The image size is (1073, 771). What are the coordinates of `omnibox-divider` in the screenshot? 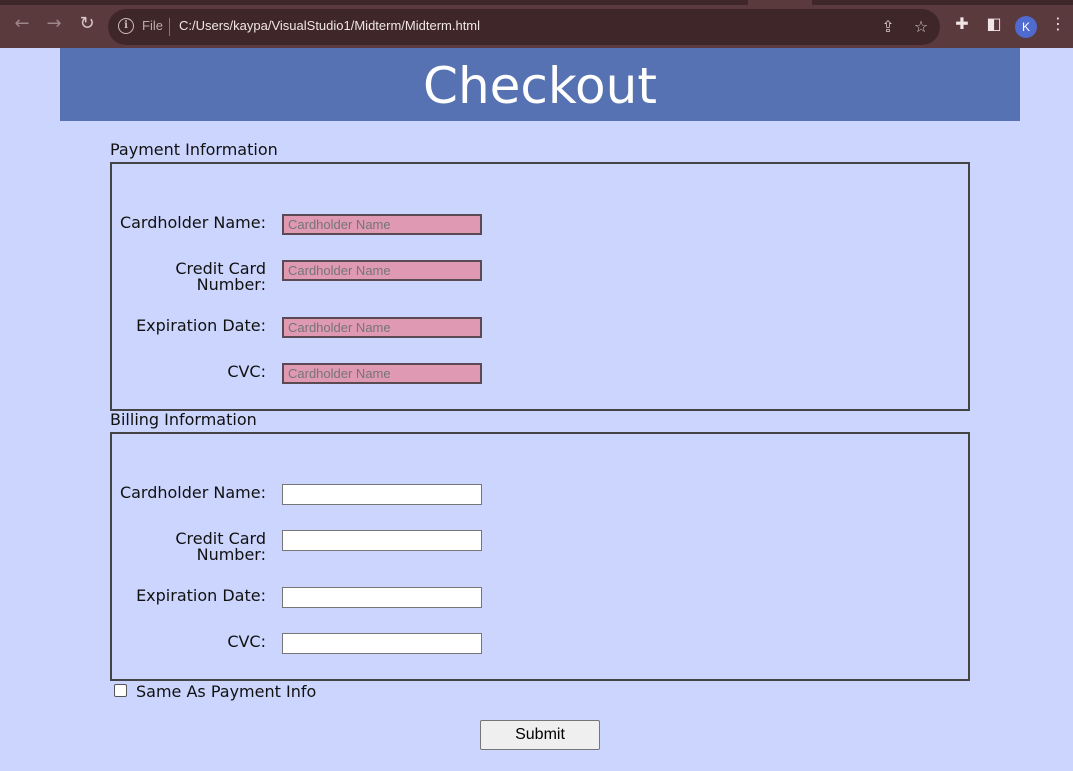 It's located at (169, 27).